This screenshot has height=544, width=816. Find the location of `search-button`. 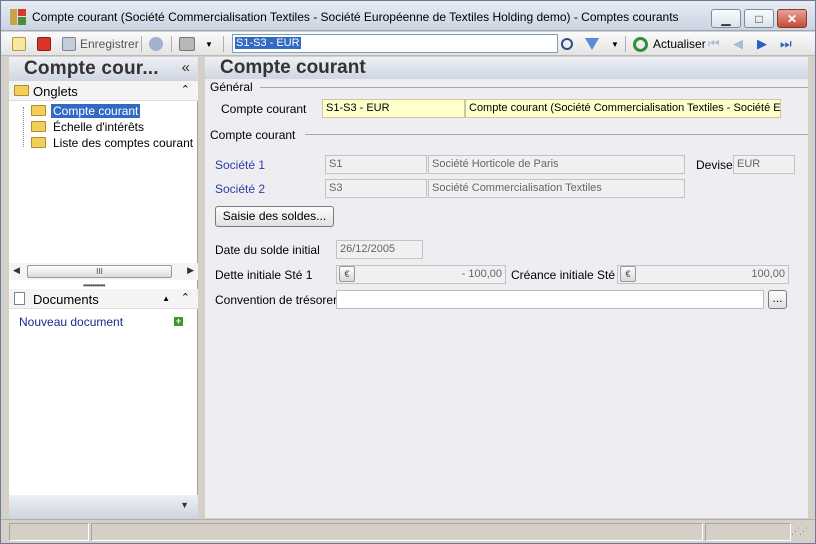

search-button is located at coordinates (567, 44).